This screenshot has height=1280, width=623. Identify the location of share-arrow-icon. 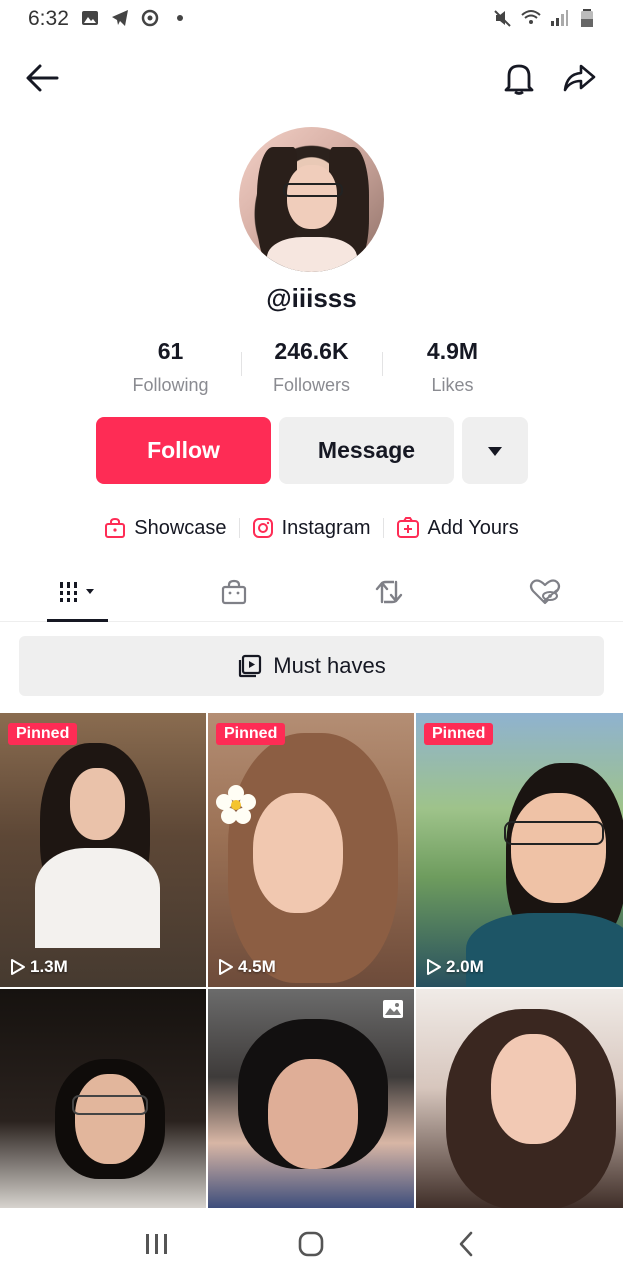
(579, 78).